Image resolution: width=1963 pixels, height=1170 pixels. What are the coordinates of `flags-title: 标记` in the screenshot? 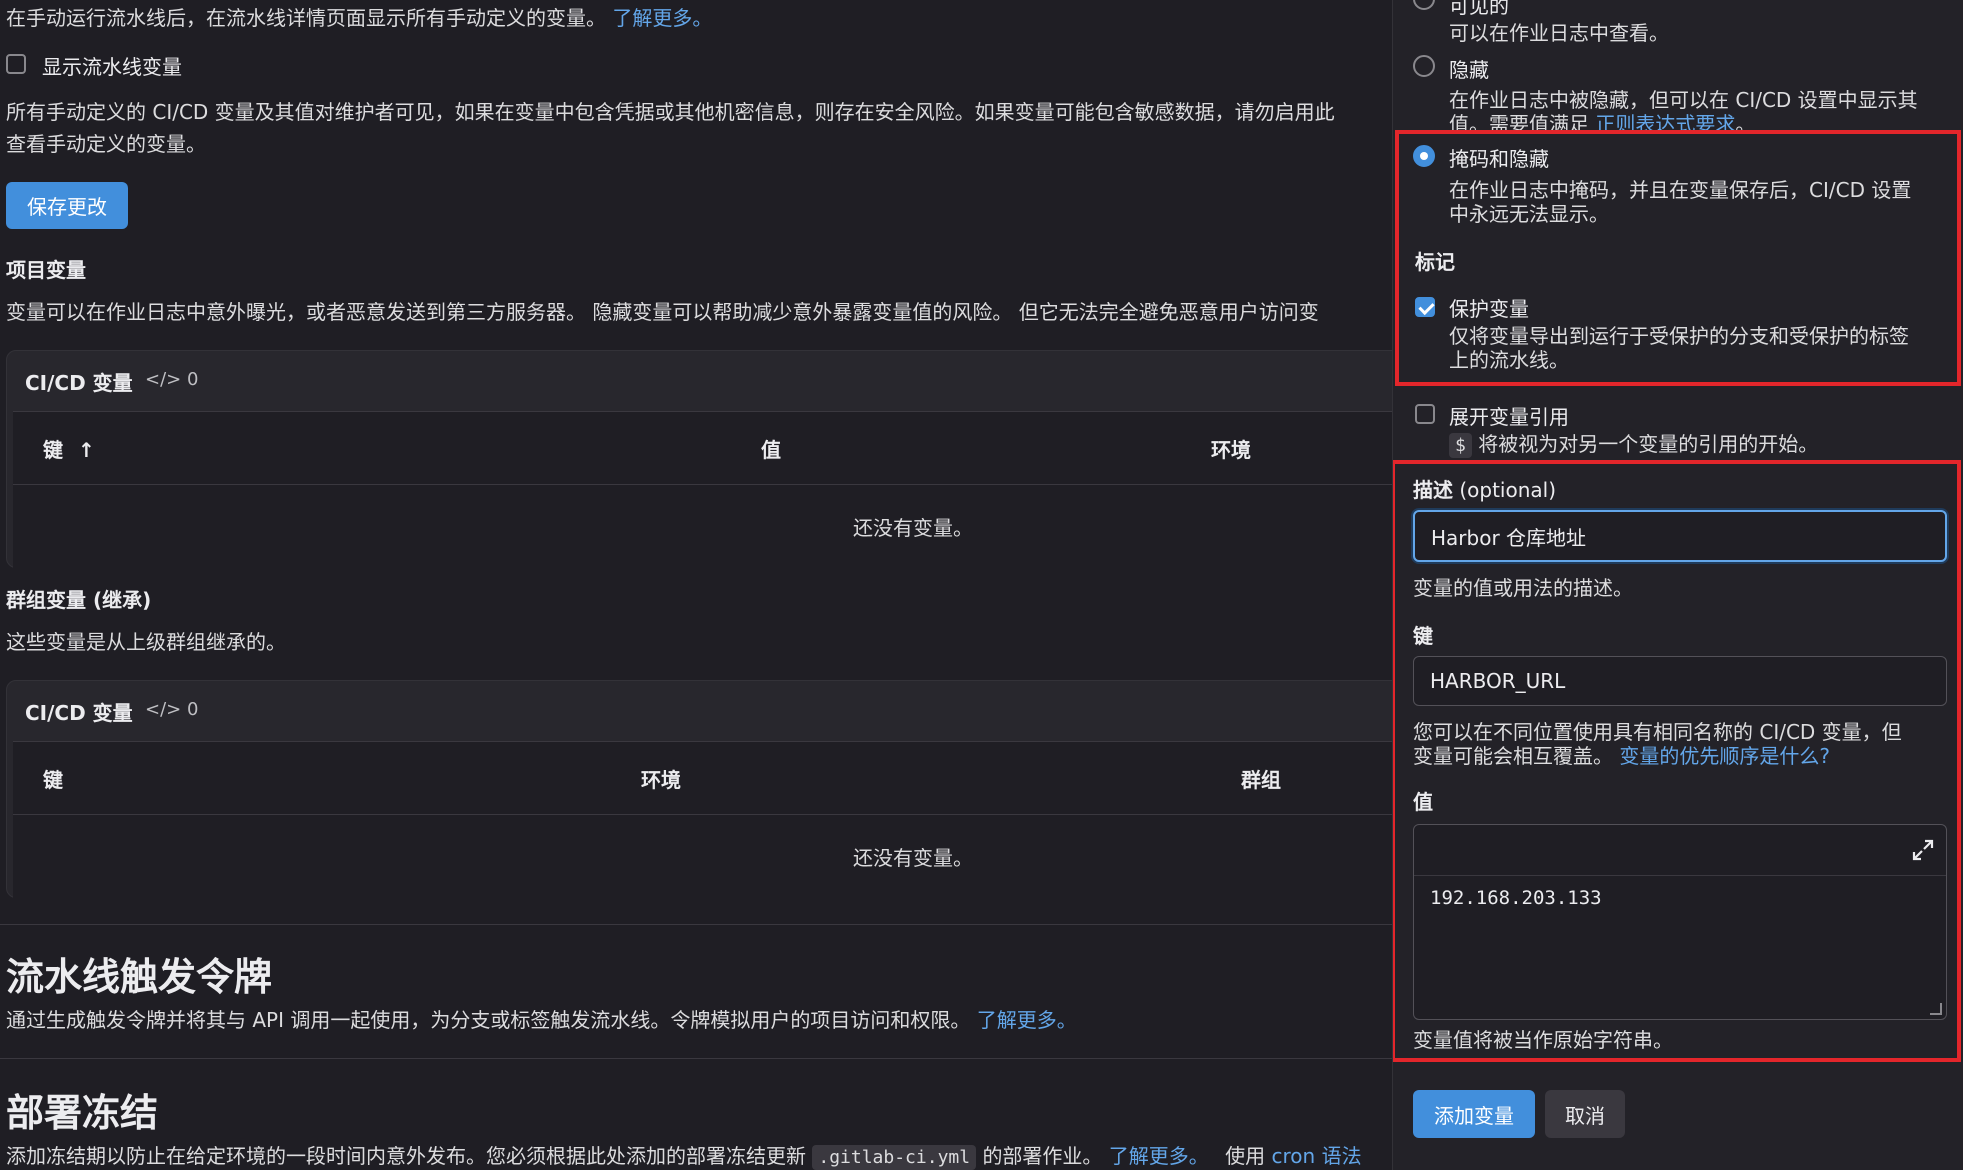 It's located at (1435, 262).